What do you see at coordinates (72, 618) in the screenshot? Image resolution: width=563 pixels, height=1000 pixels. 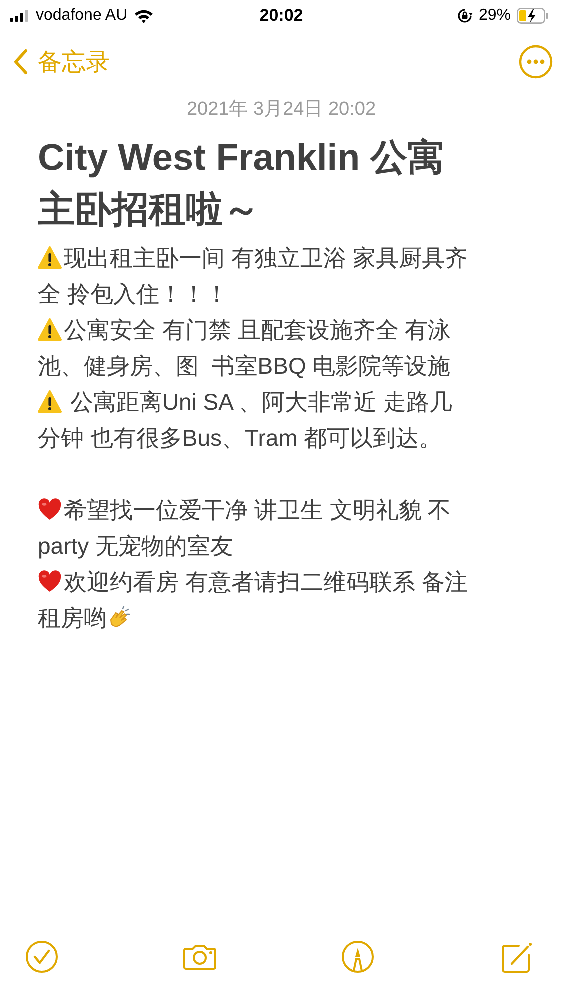 I see `note-text-line: 租房哟` at bounding box center [72, 618].